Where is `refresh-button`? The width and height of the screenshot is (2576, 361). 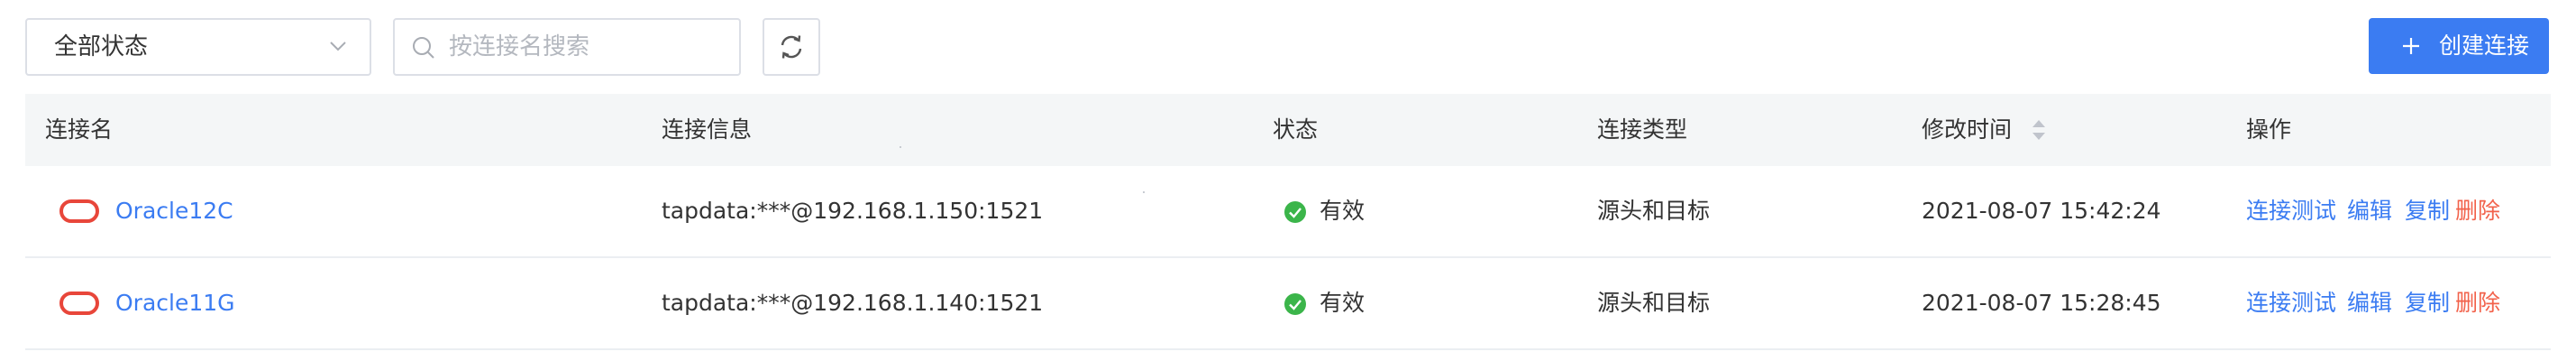 refresh-button is located at coordinates (791, 47).